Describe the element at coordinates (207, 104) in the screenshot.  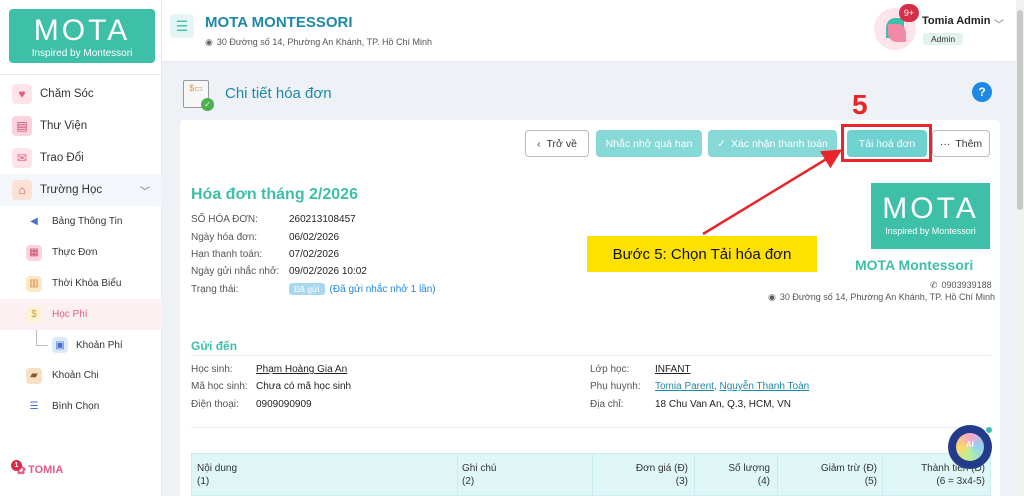
I see `check-icon: ✓` at that location.